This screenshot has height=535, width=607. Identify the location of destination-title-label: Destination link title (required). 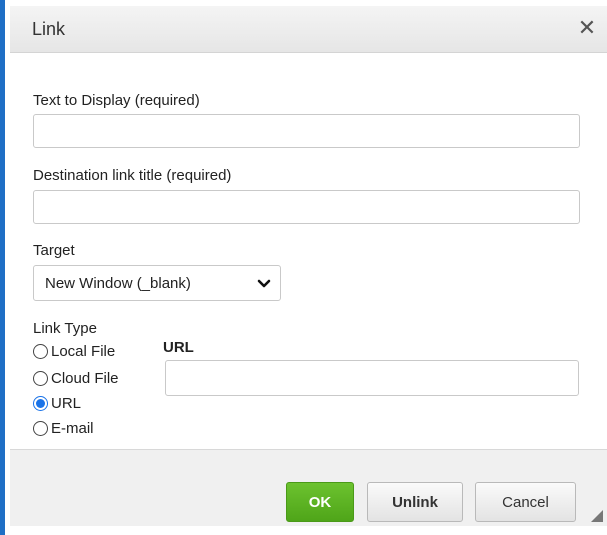
(132, 175).